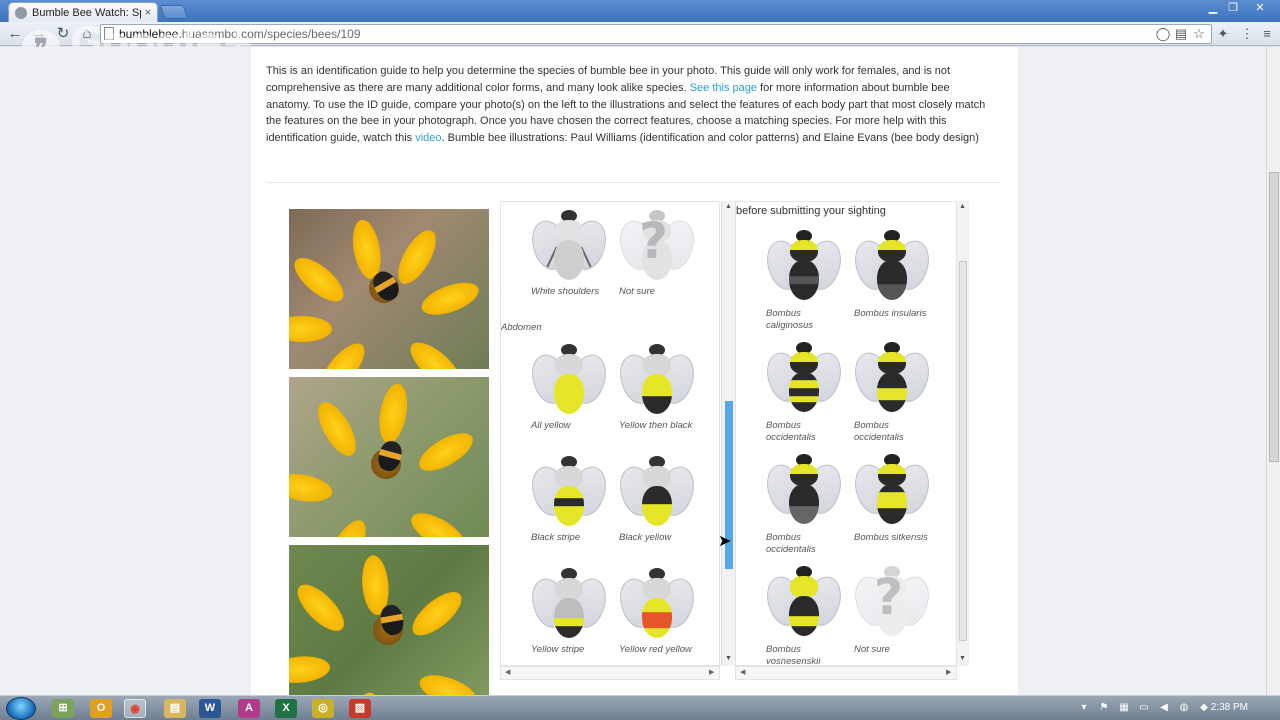 This screenshot has height=720, width=1280. I want to click on site-favicon-icon, so click(21, 12).